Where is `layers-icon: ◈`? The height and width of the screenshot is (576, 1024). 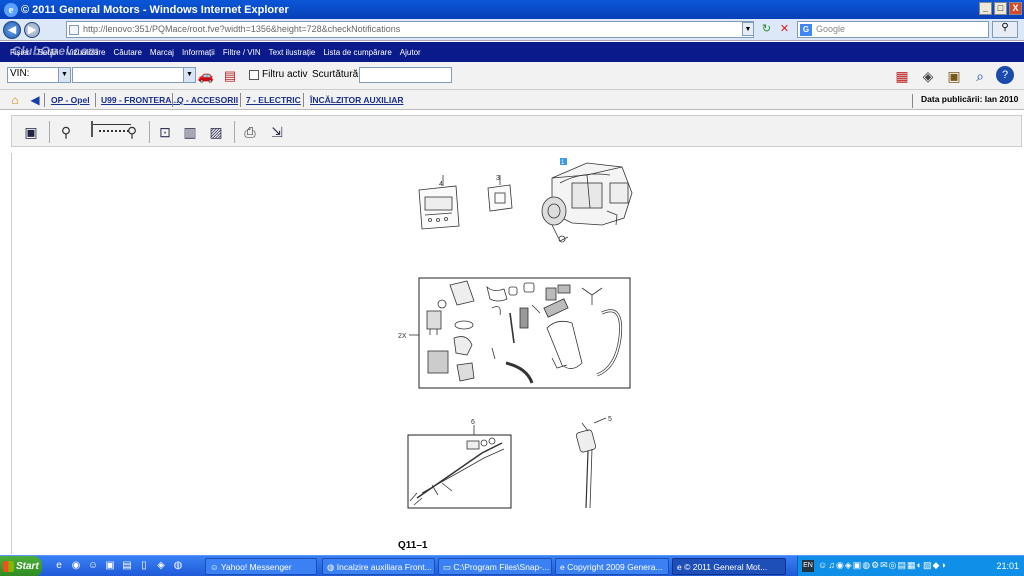 layers-icon: ◈ is located at coordinates (928, 76).